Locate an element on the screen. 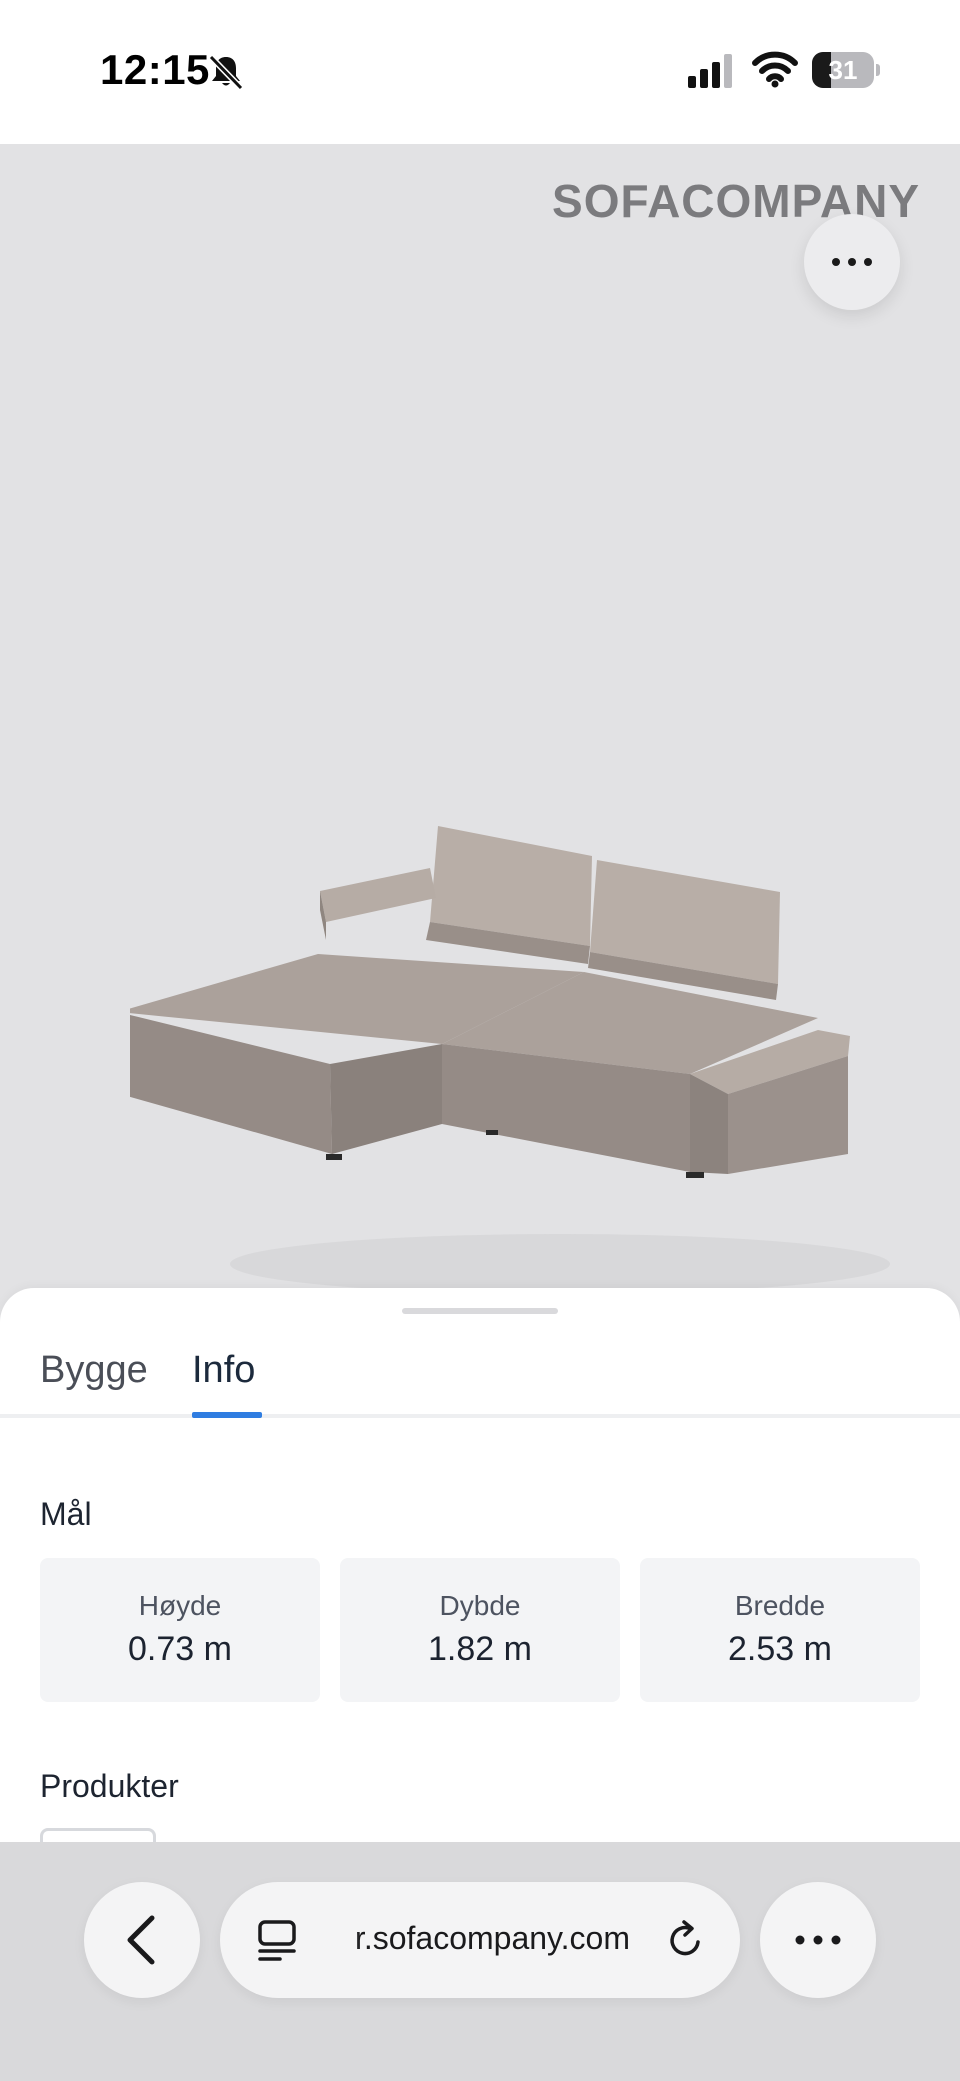 This screenshot has width=960, height=2081. browser-toolbar: r.sofacompany.com is located at coordinates (480, 1961).